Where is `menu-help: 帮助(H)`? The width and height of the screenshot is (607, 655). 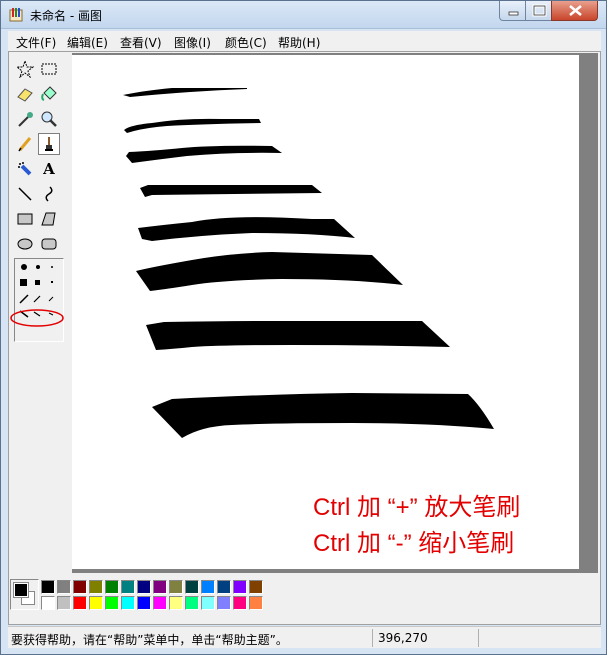 menu-help: 帮助(H) is located at coordinates (299, 42).